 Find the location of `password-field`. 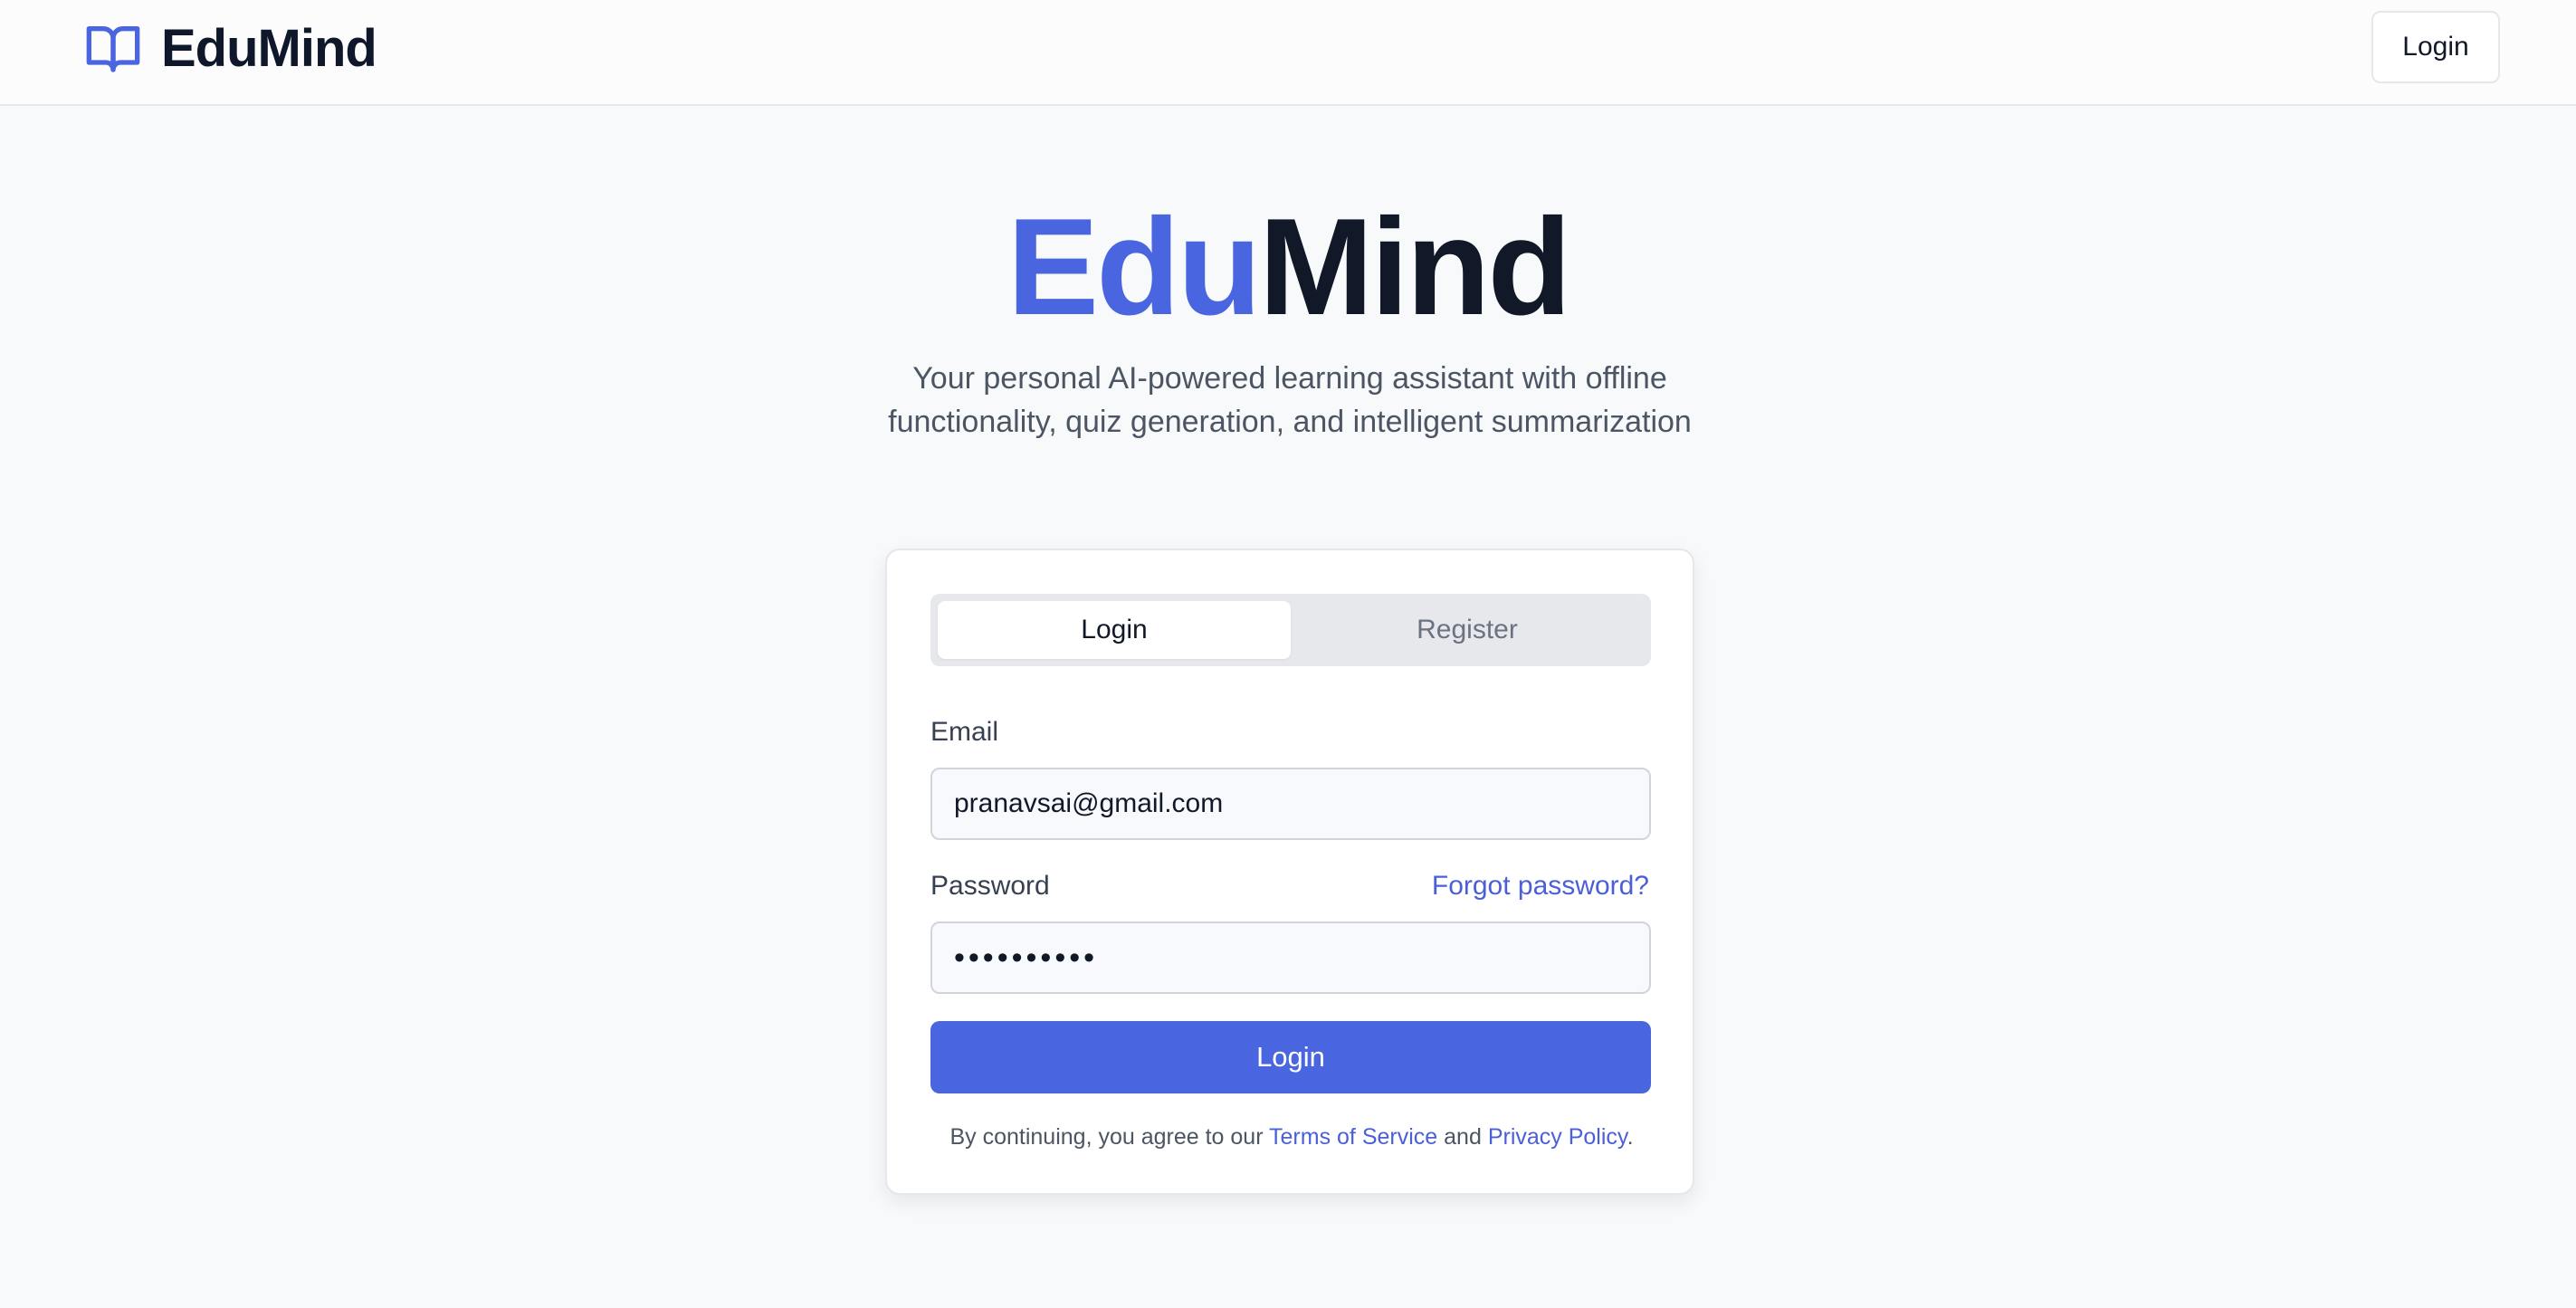

password-field is located at coordinates (1291, 957).